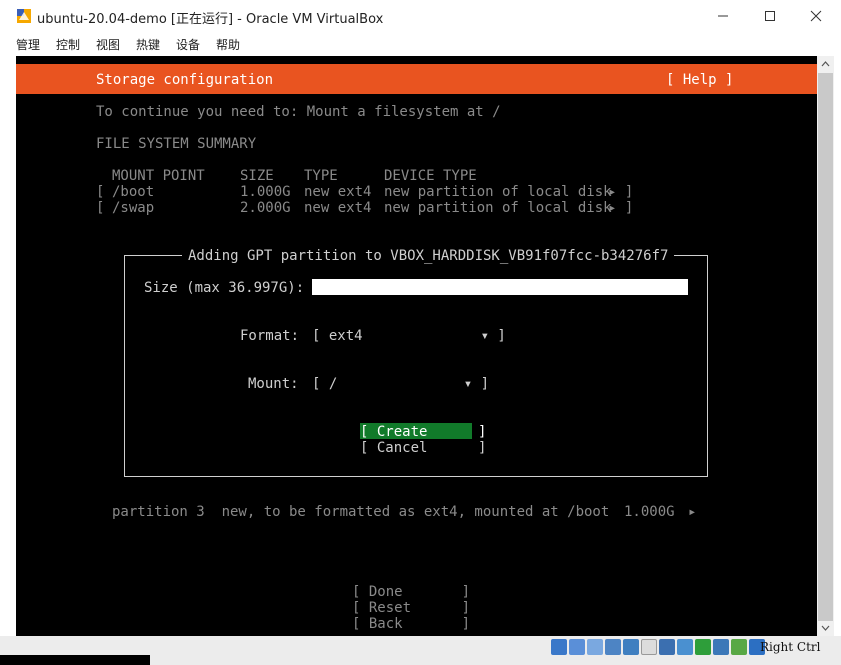 Image resolution: width=841 pixels, height=665 pixels. I want to click on status-icons, so click(658, 647).